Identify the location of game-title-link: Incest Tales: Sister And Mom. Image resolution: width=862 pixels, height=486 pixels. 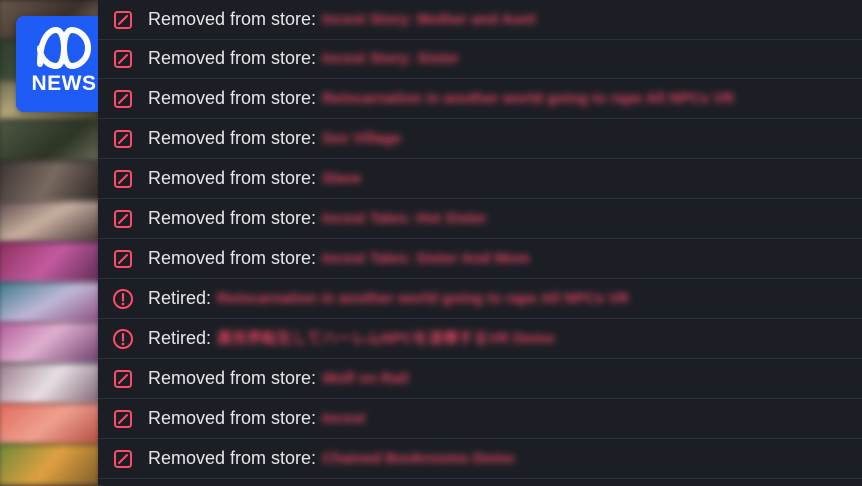
(426, 258).